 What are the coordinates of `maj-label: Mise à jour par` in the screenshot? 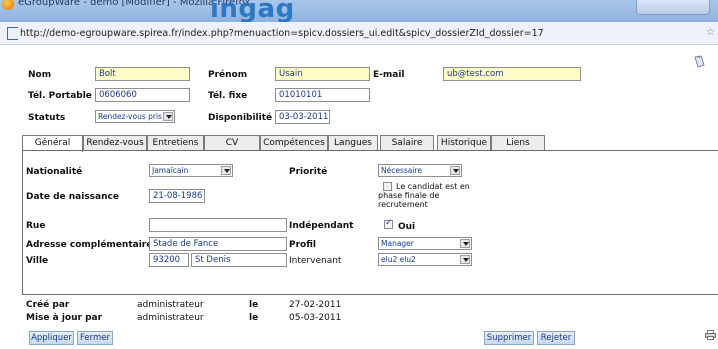 It's located at (64, 318).